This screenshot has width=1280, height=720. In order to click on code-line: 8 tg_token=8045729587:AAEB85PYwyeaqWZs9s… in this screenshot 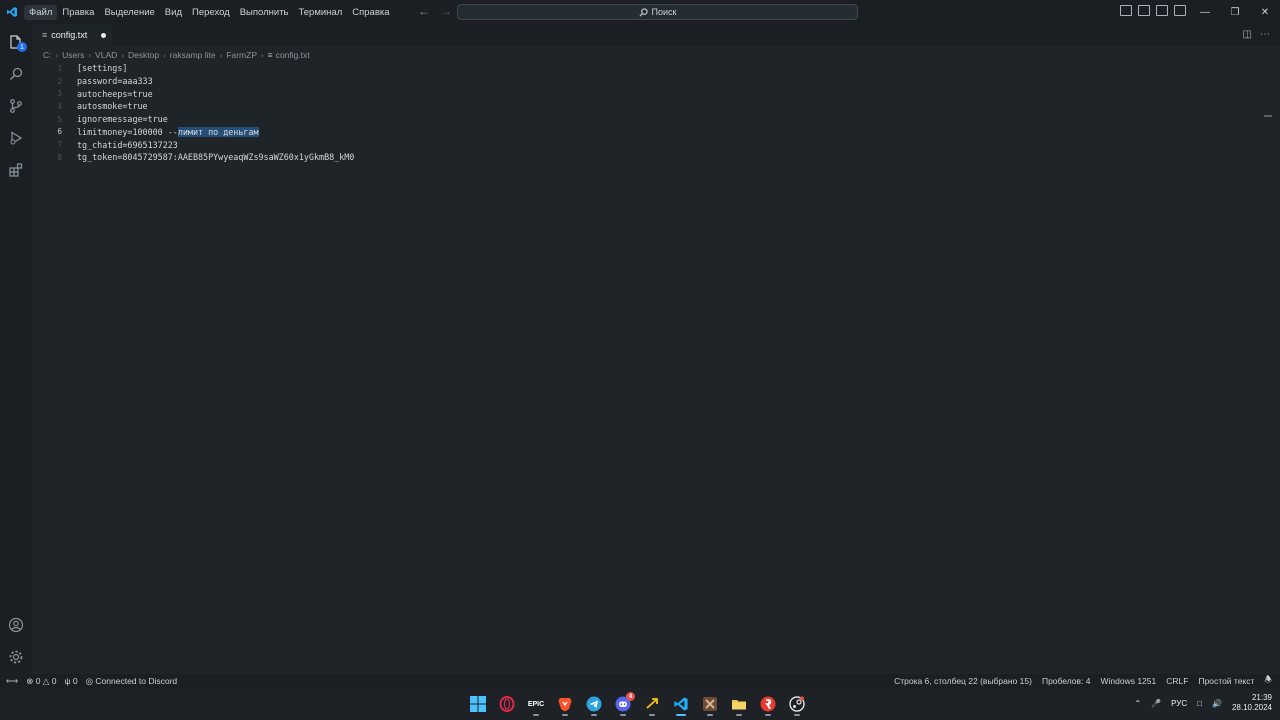, I will do `click(652, 157)`.